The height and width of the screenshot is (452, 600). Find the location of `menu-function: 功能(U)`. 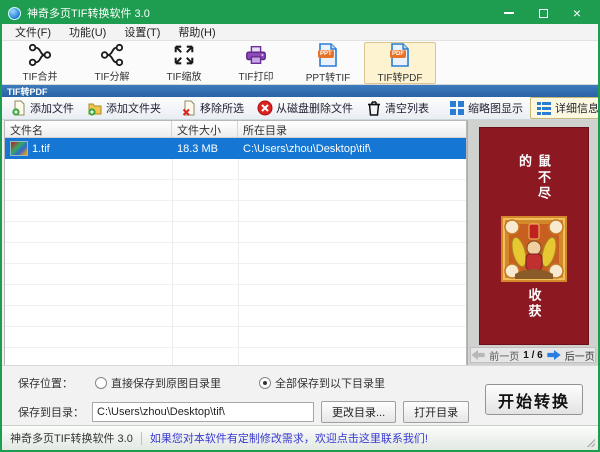

menu-function: 功能(U) is located at coordinates (87, 32).